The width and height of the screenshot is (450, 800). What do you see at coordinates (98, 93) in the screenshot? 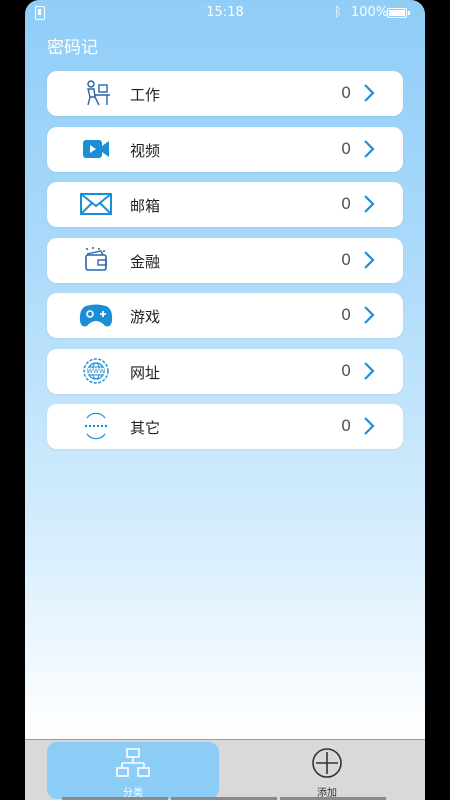
I see `worker-desk-icon` at bounding box center [98, 93].